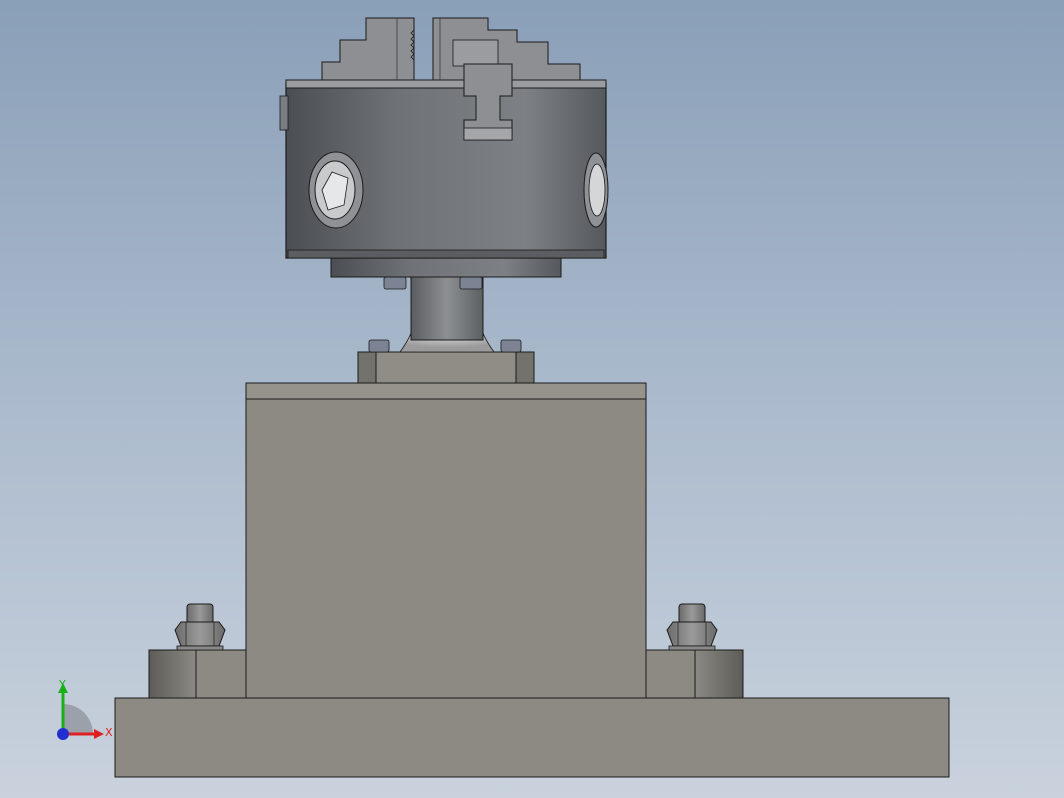 The height and width of the screenshot is (798, 1064). What do you see at coordinates (446, 367) in the screenshot?
I see `shaft-flange` at bounding box center [446, 367].